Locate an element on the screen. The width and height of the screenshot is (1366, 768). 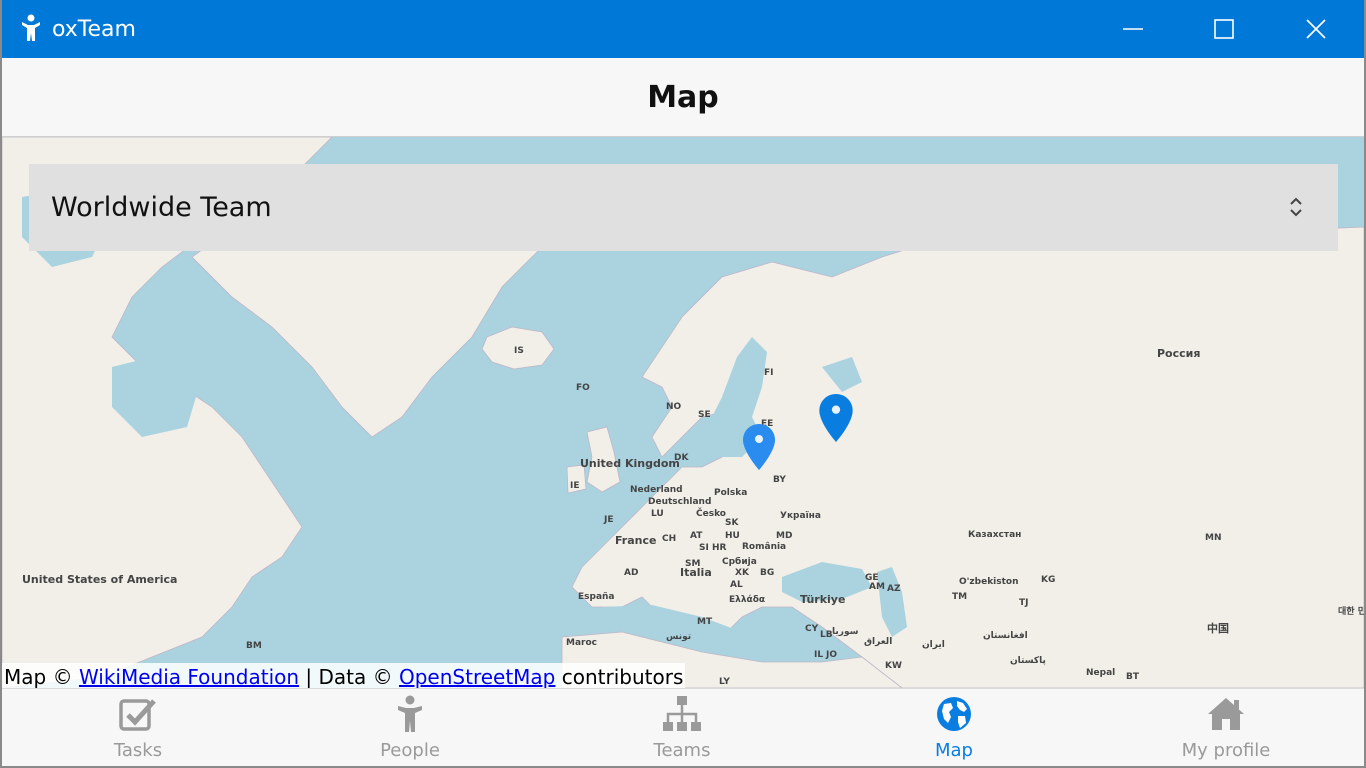
map-label-bm: BM is located at coordinates (254, 646).